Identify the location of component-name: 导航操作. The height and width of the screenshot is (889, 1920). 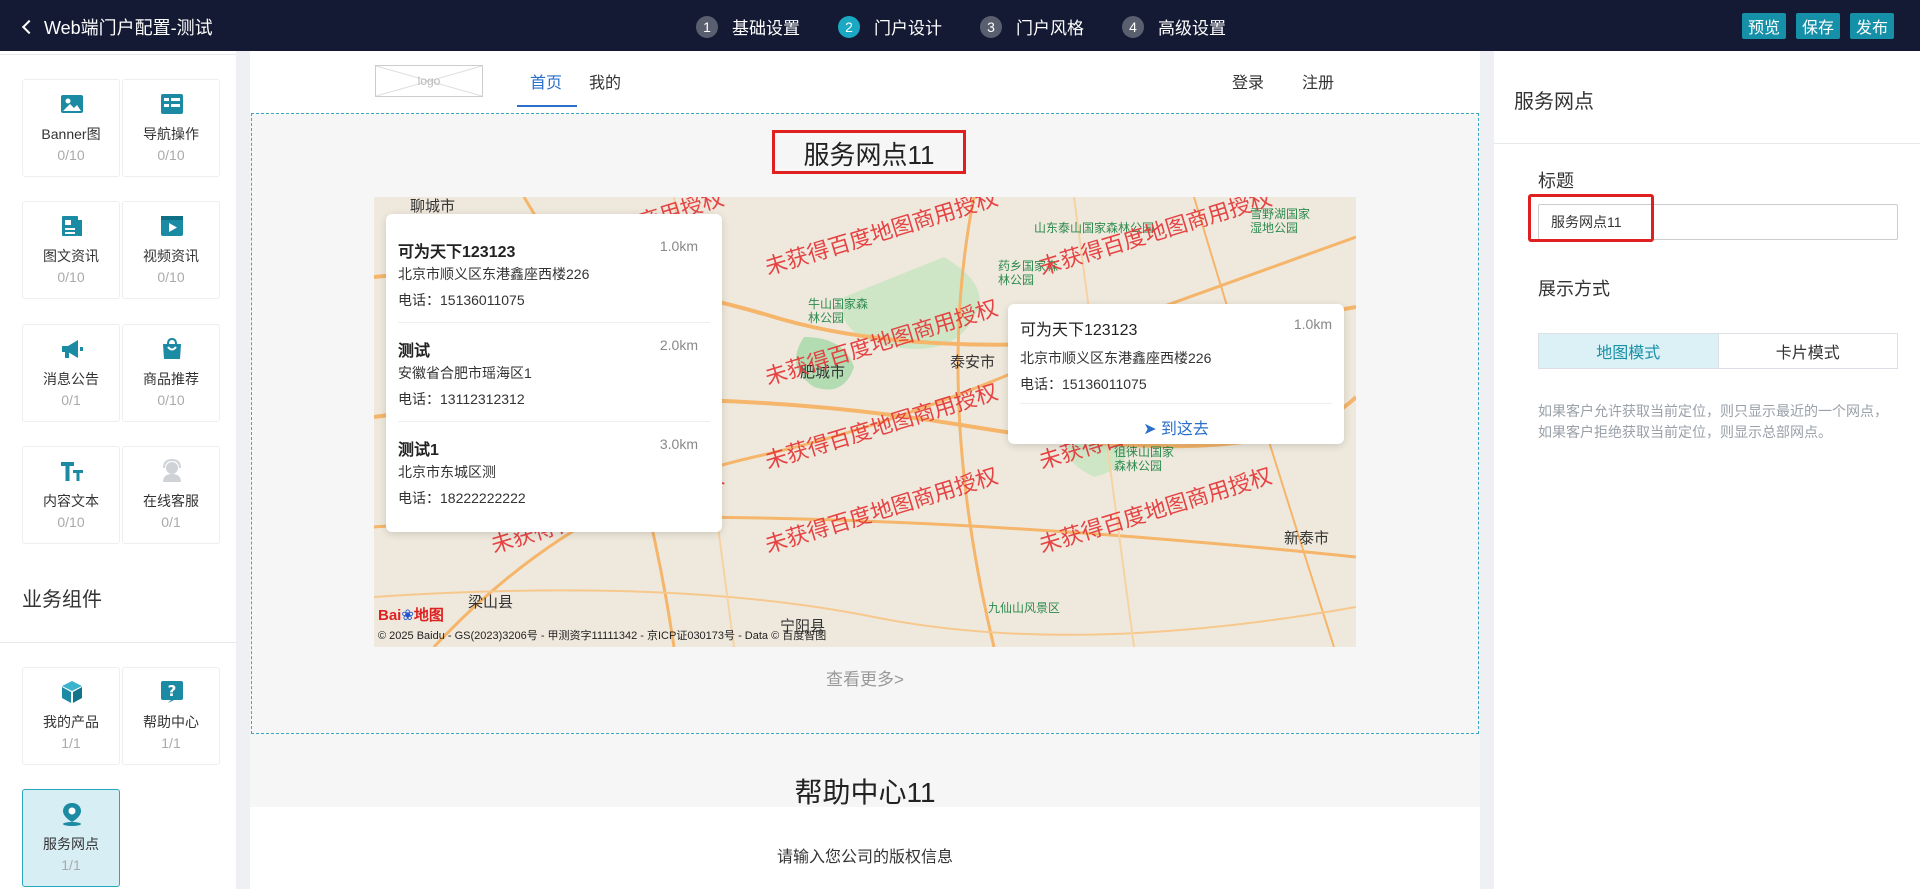
(171, 134).